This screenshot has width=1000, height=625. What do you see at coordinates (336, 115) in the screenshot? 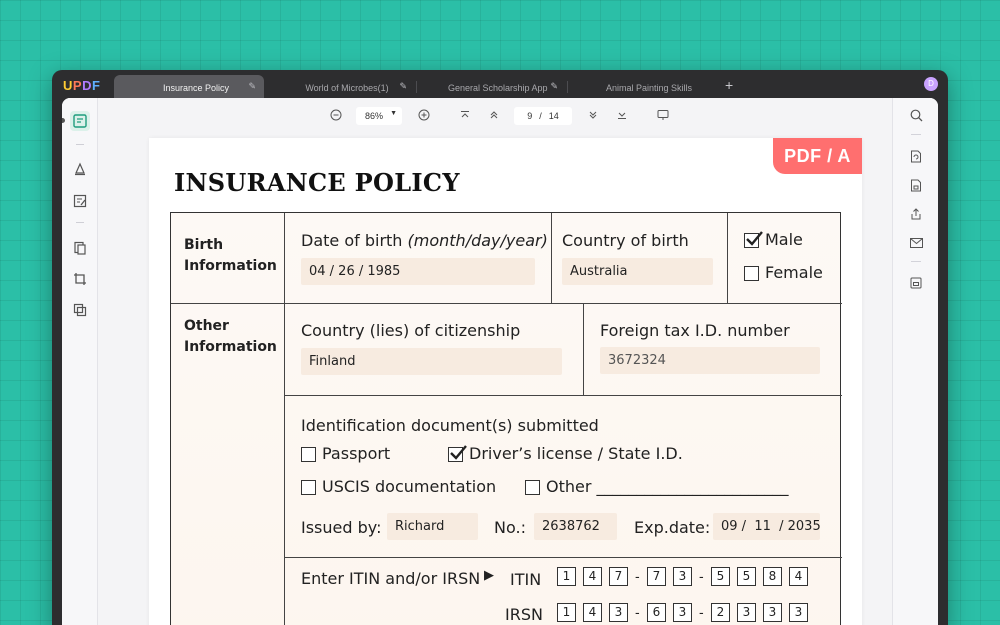
I see `zoom-out-icon` at bounding box center [336, 115].